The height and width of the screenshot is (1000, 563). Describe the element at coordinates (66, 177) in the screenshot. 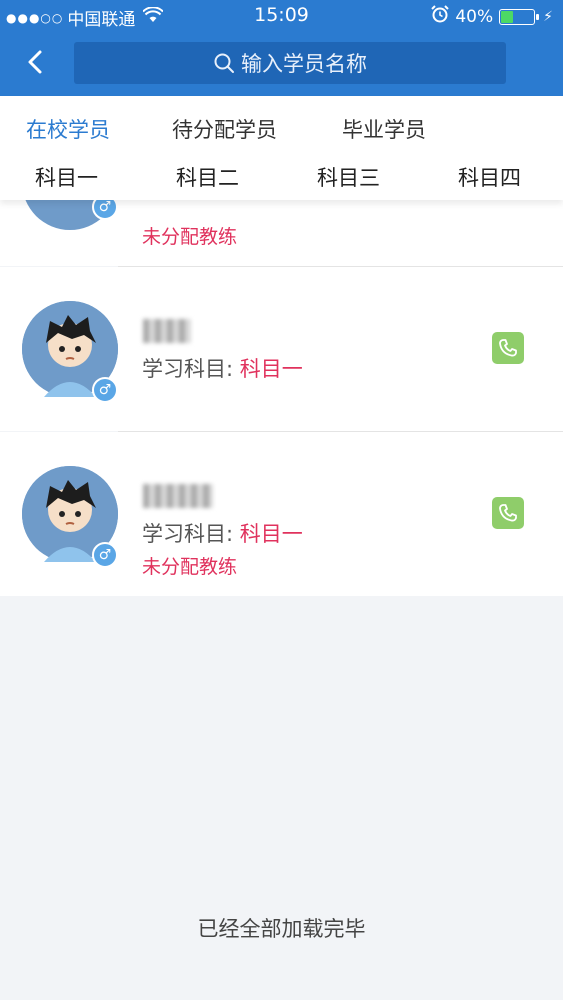

I see `tab-subject-1: 科目一` at that location.